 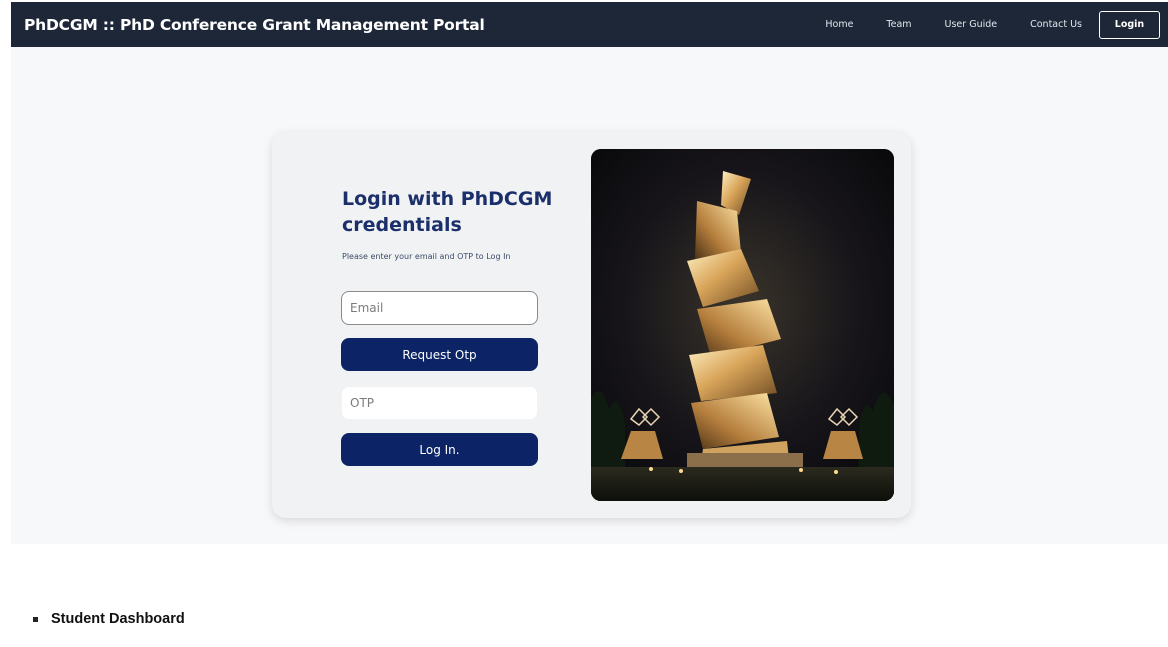 What do you see at coordinates (971, 24) in the screenshot?
I see `nav-link-user-guide: User Guide` at bounding box center [971, 24].